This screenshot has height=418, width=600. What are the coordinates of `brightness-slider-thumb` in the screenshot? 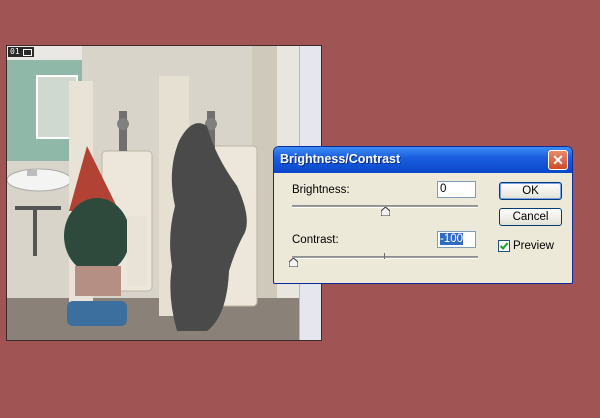 It's located at (385, 211).